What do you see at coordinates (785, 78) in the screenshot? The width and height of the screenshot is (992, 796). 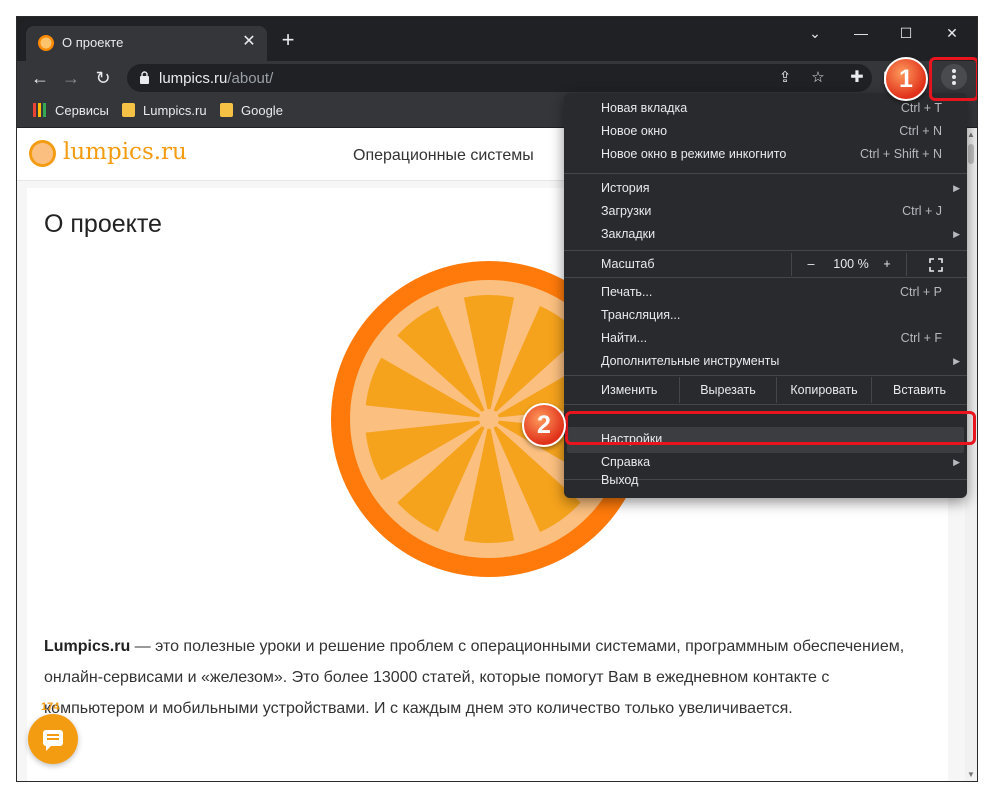 I see `share-page-icon: ⇪` at bounding box center [785, 78].